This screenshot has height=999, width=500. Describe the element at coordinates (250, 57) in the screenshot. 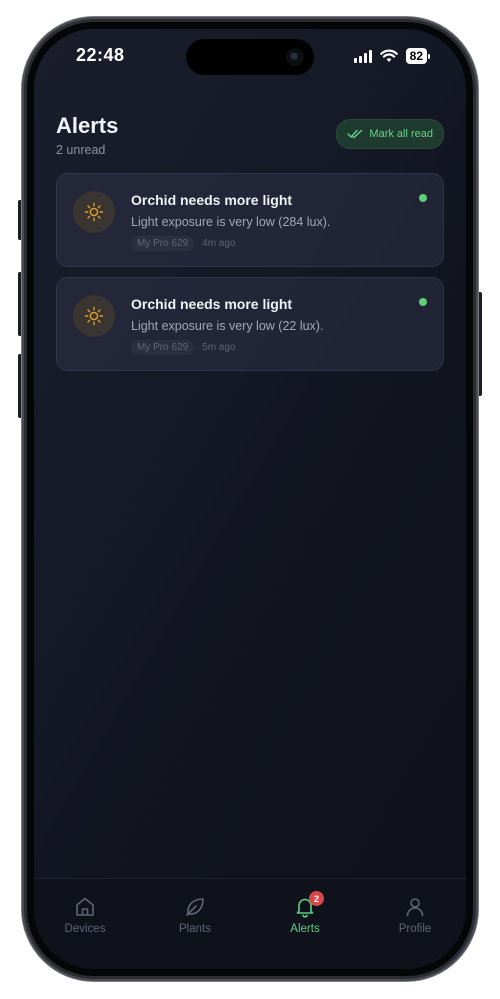

I see `dynamic-island` at that location.